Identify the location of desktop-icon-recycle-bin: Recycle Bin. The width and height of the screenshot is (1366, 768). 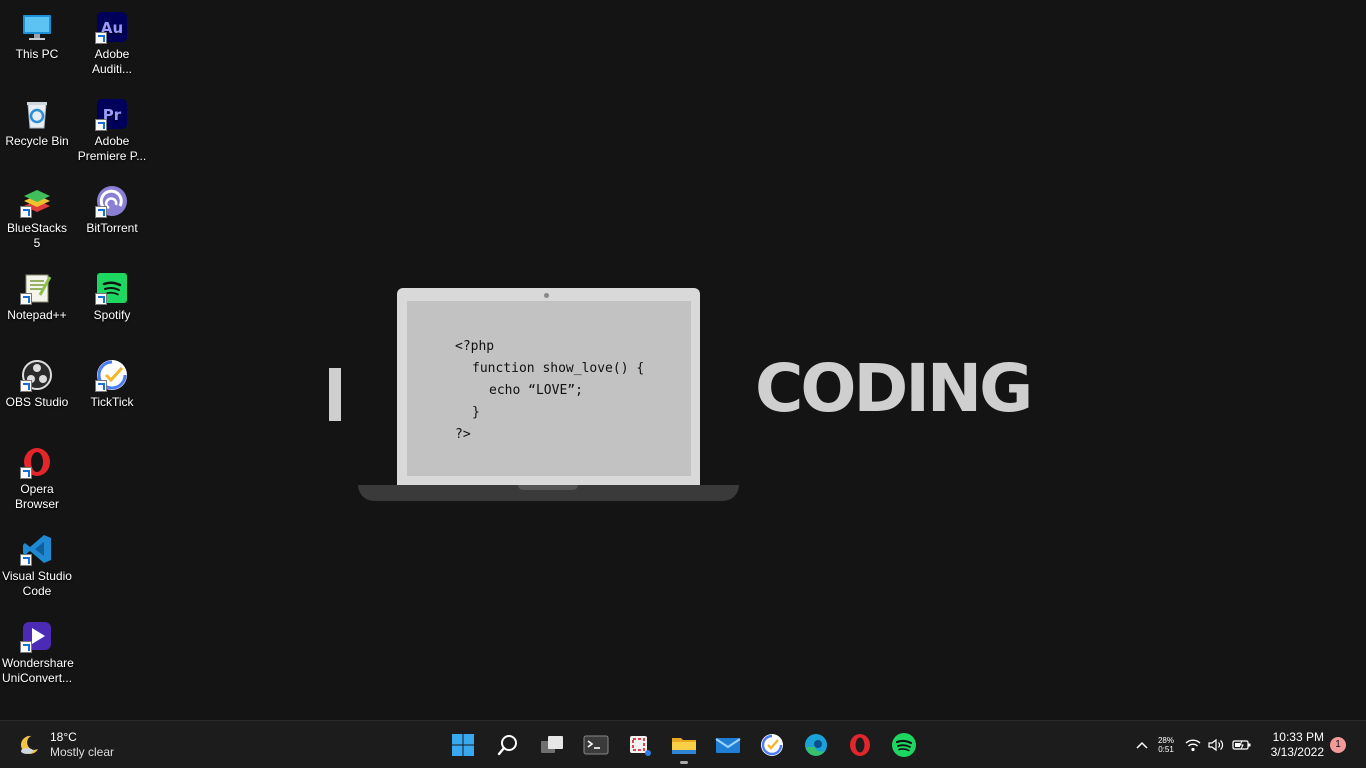
(37, 120).